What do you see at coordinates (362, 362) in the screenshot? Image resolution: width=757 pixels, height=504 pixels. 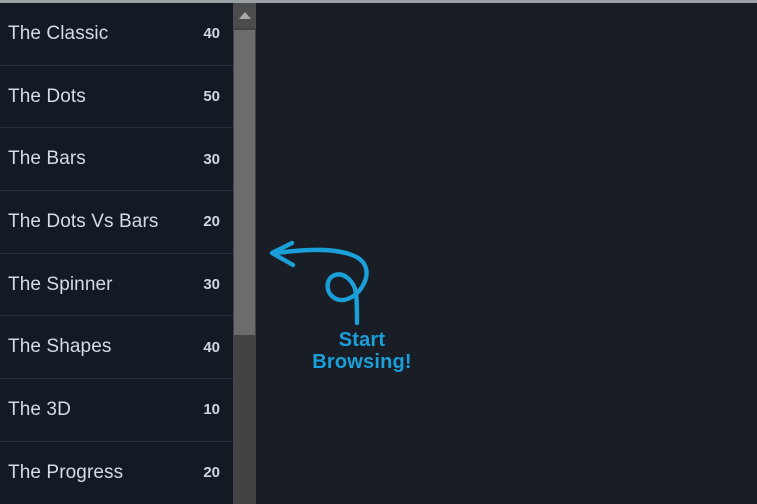 I see `hint-text-line-2: Browsing!` at bounding box center [362, 362].